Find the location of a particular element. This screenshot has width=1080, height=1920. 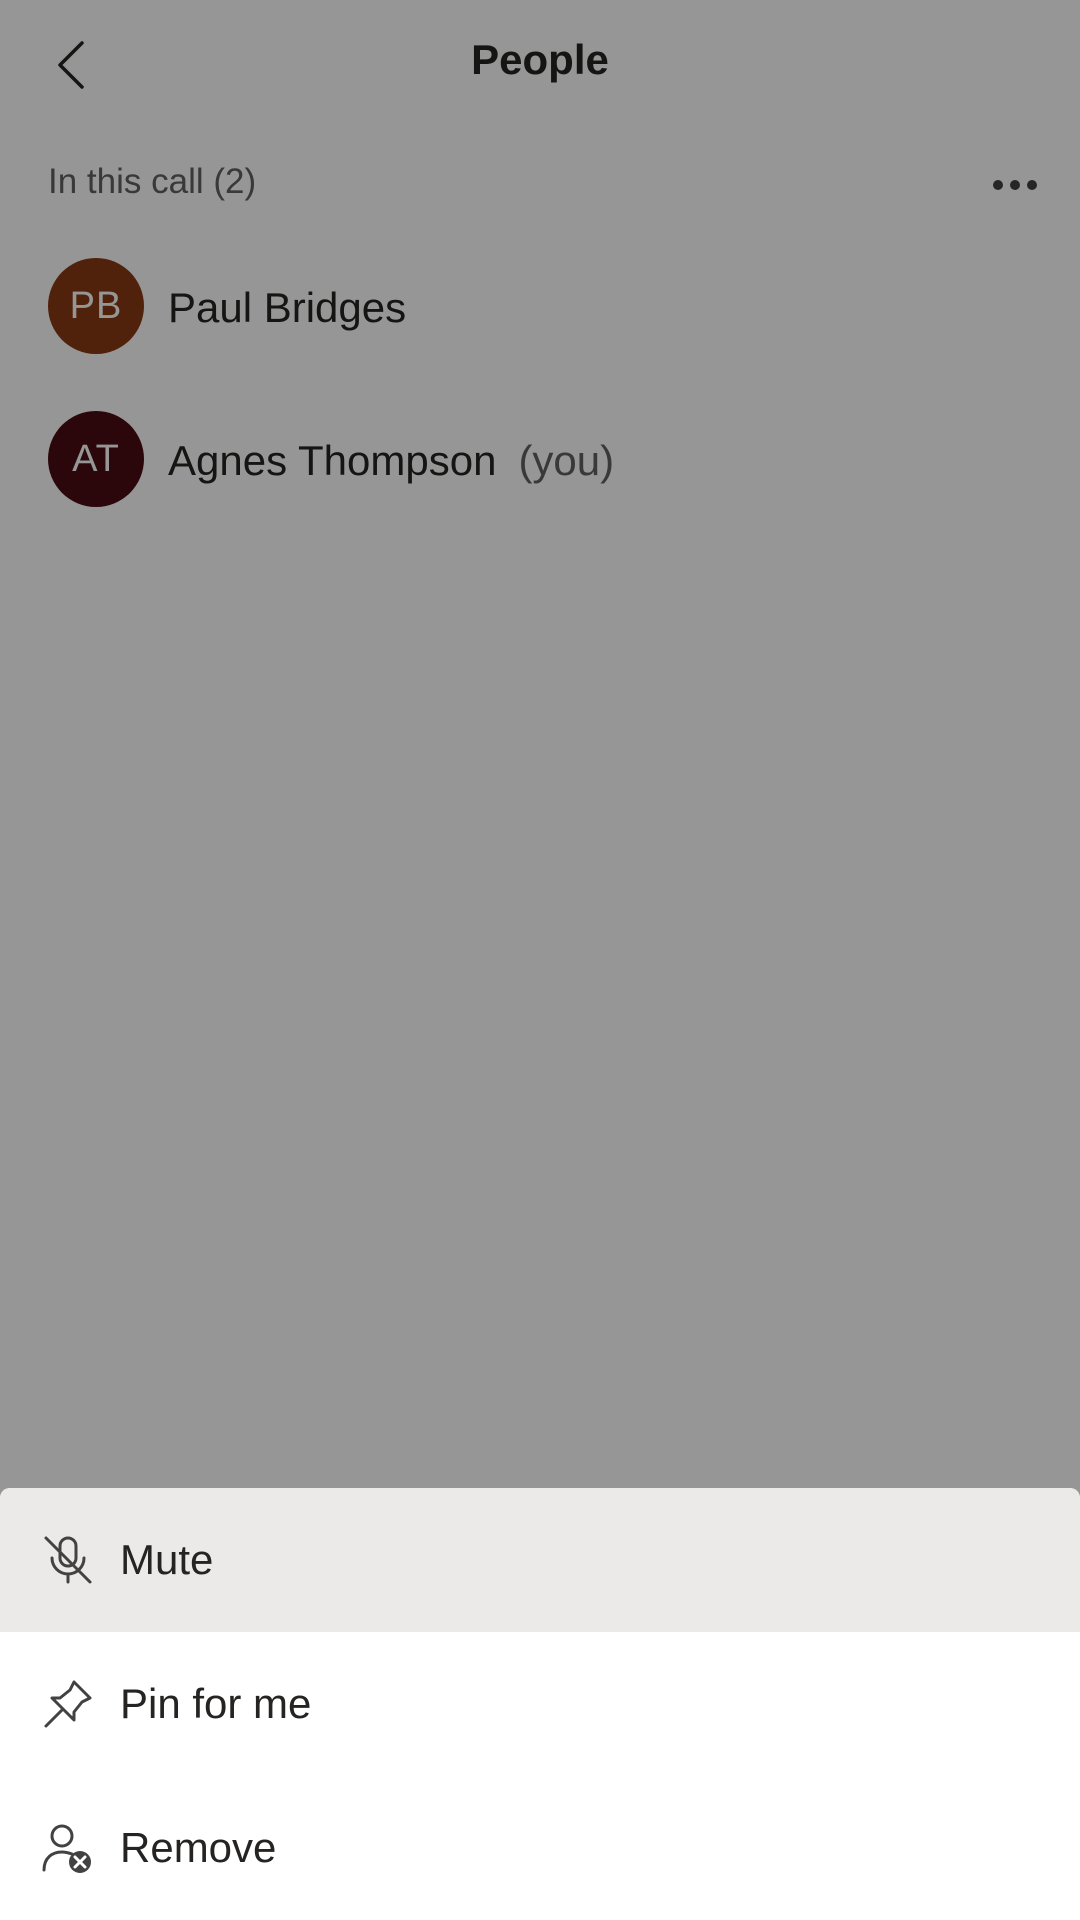

menu-item-pin: Pin for me is located at coordinates (540, 1704).